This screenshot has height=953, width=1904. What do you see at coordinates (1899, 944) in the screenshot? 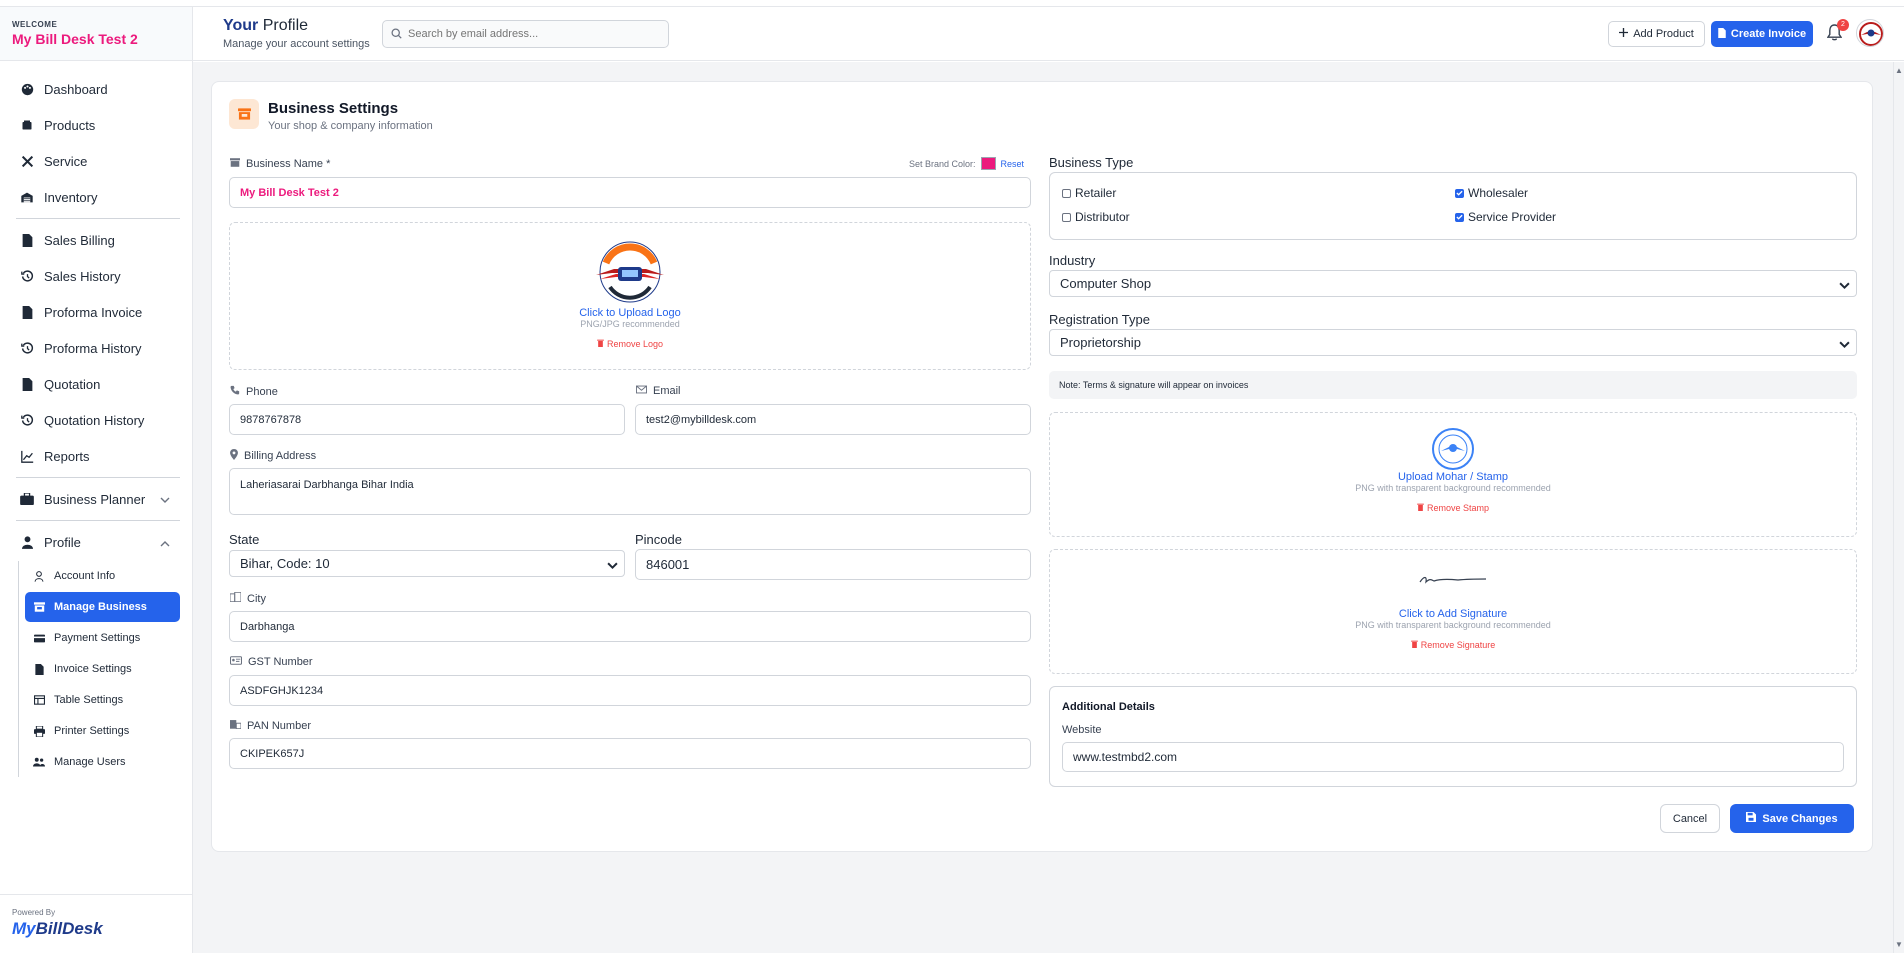
I see `scroll-down-arrow: ▼` at bounding box center [1899, 944].